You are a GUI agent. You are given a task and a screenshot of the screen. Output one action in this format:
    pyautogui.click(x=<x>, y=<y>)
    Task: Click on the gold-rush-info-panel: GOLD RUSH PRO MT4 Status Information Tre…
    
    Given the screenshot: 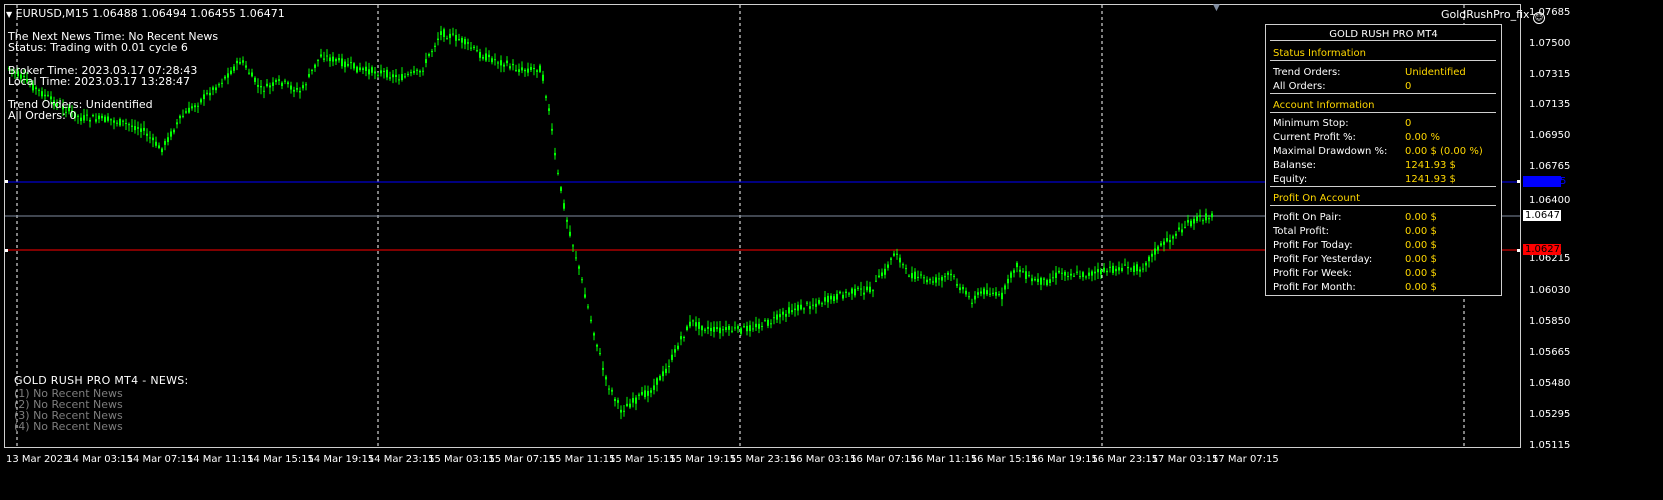 What is the action you would take?
    pyautogui.click(x=1383, y=160)
    